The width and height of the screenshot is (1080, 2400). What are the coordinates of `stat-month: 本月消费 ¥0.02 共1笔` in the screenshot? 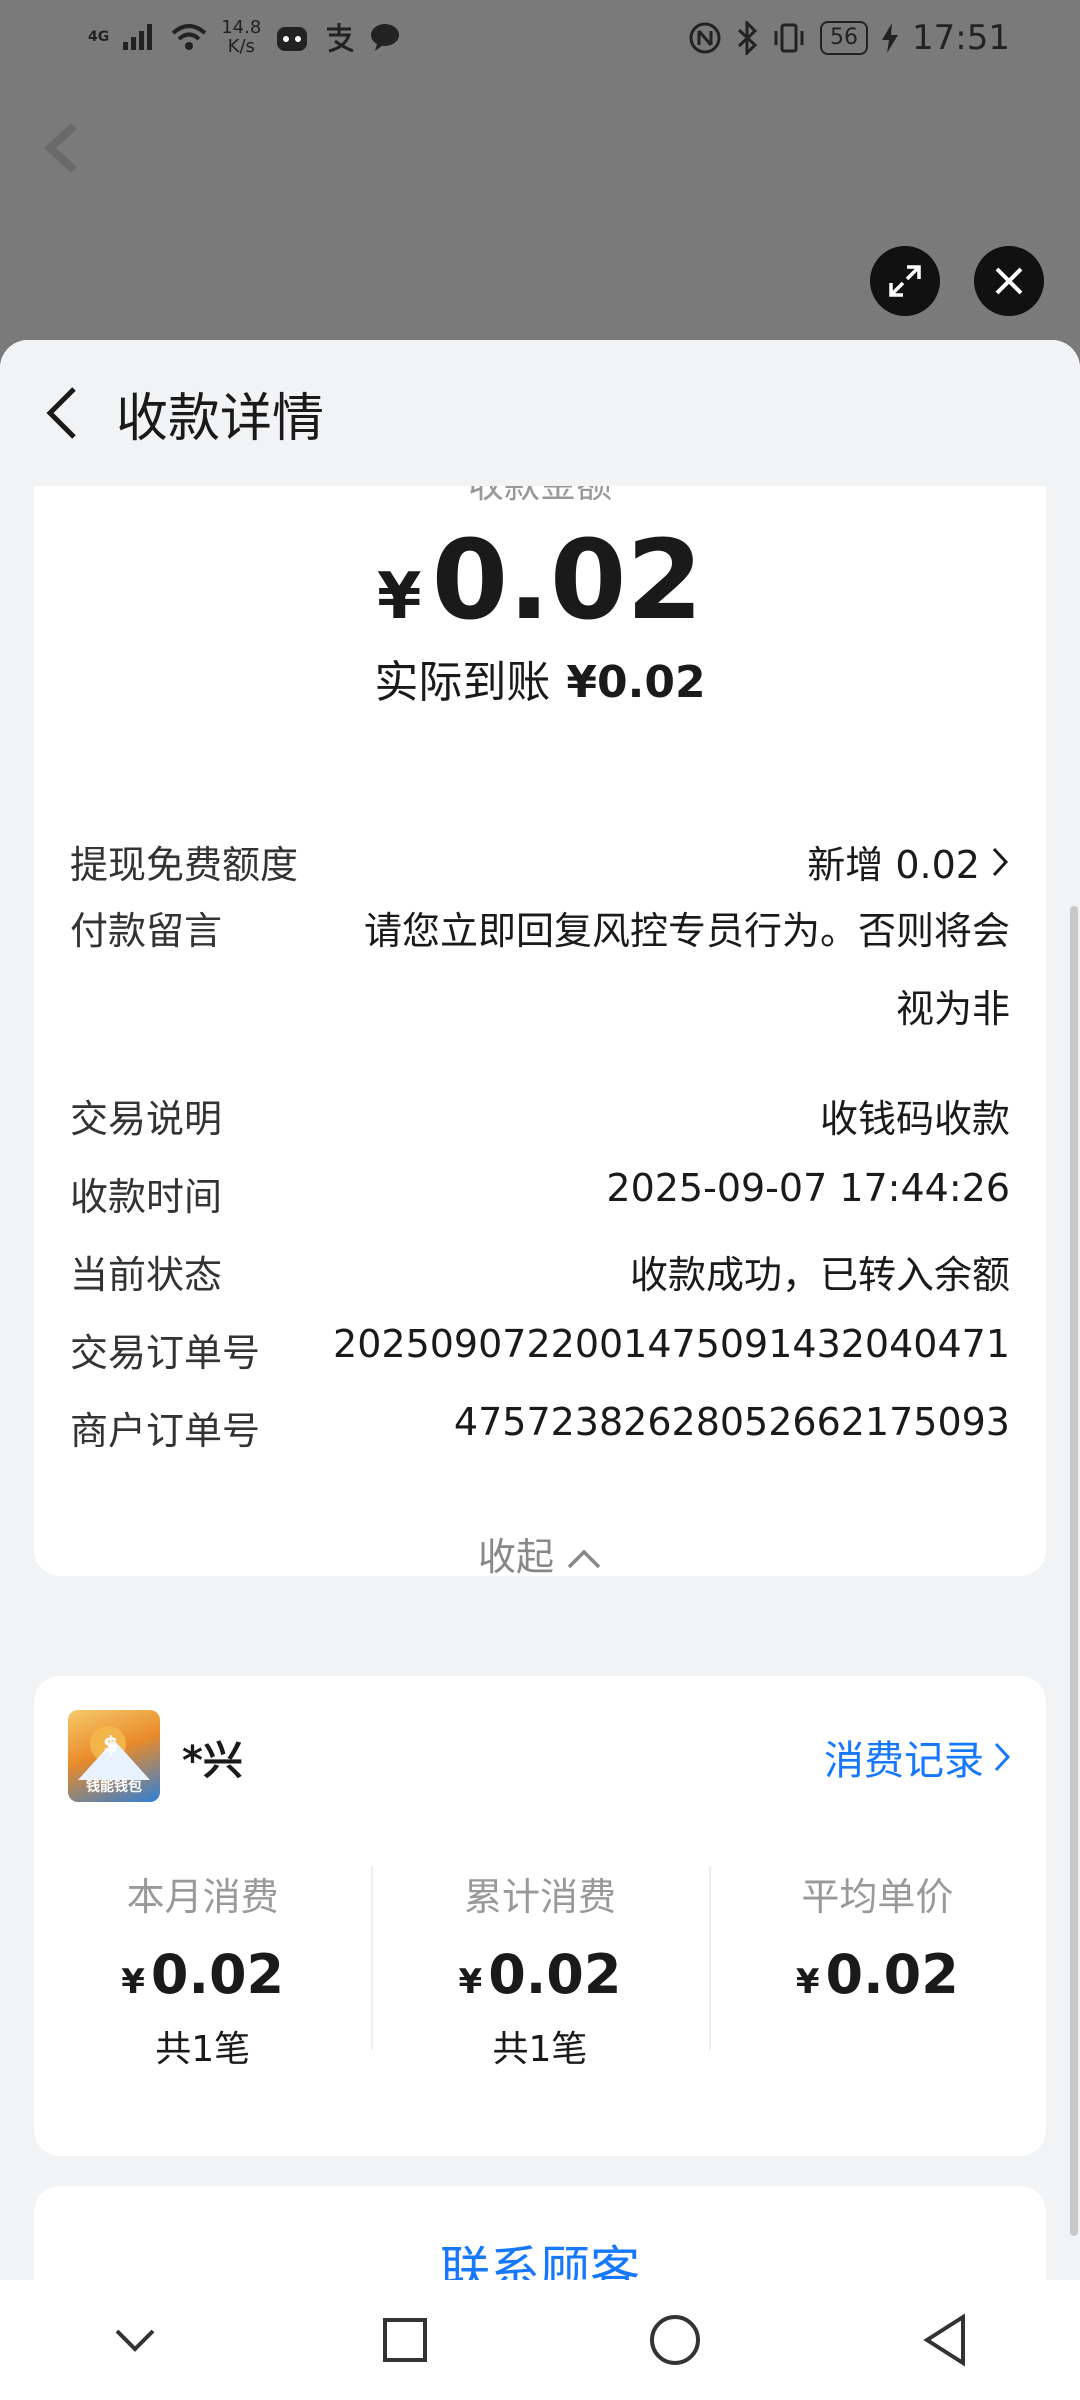 It's located at (202, 1969).